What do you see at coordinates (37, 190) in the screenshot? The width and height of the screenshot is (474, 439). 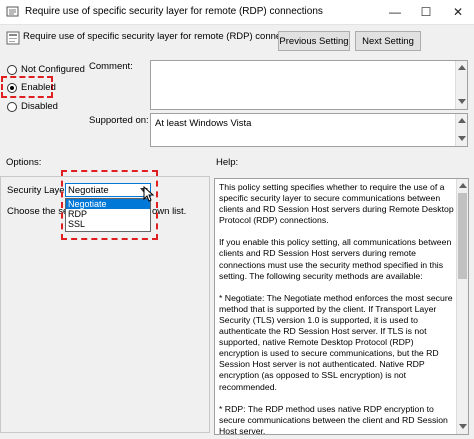 I see `security-layer-label: Security Layer` at bounding box center [37, 190].